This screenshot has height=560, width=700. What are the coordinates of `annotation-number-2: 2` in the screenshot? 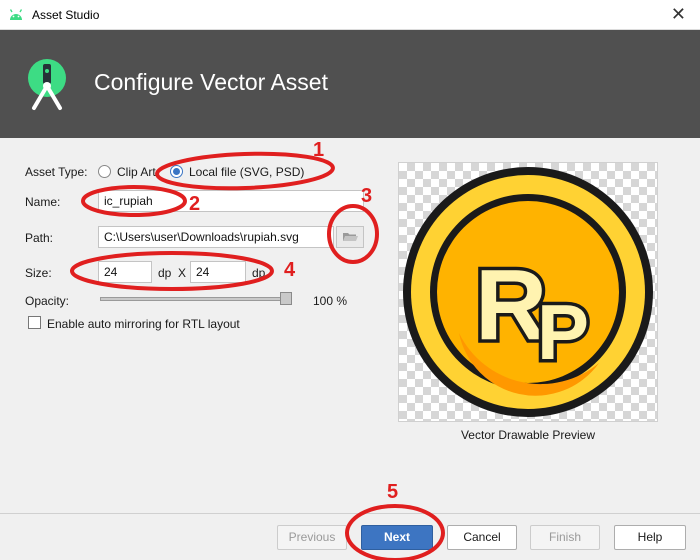 It's located at (195, 204).